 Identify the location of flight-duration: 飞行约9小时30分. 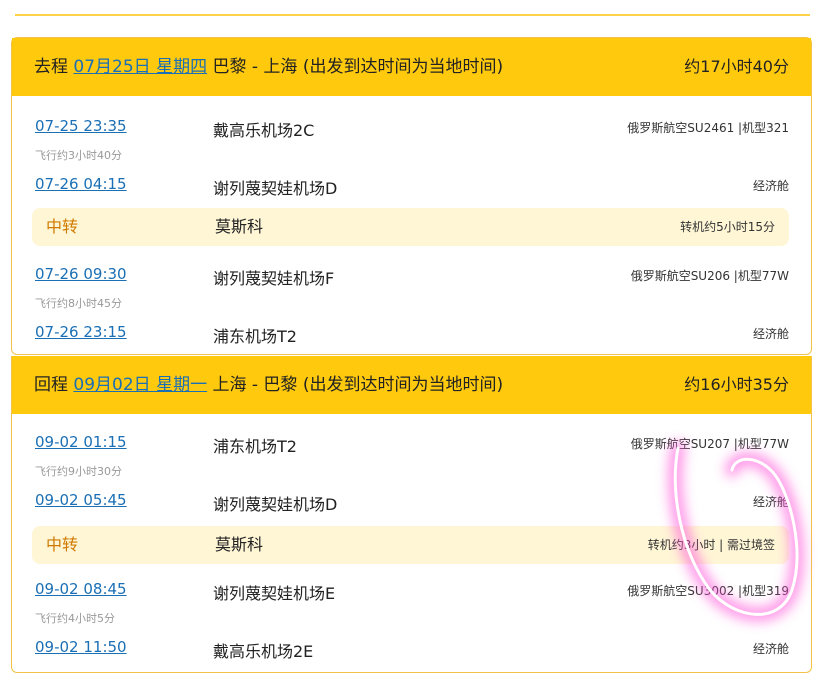
(78, 471).